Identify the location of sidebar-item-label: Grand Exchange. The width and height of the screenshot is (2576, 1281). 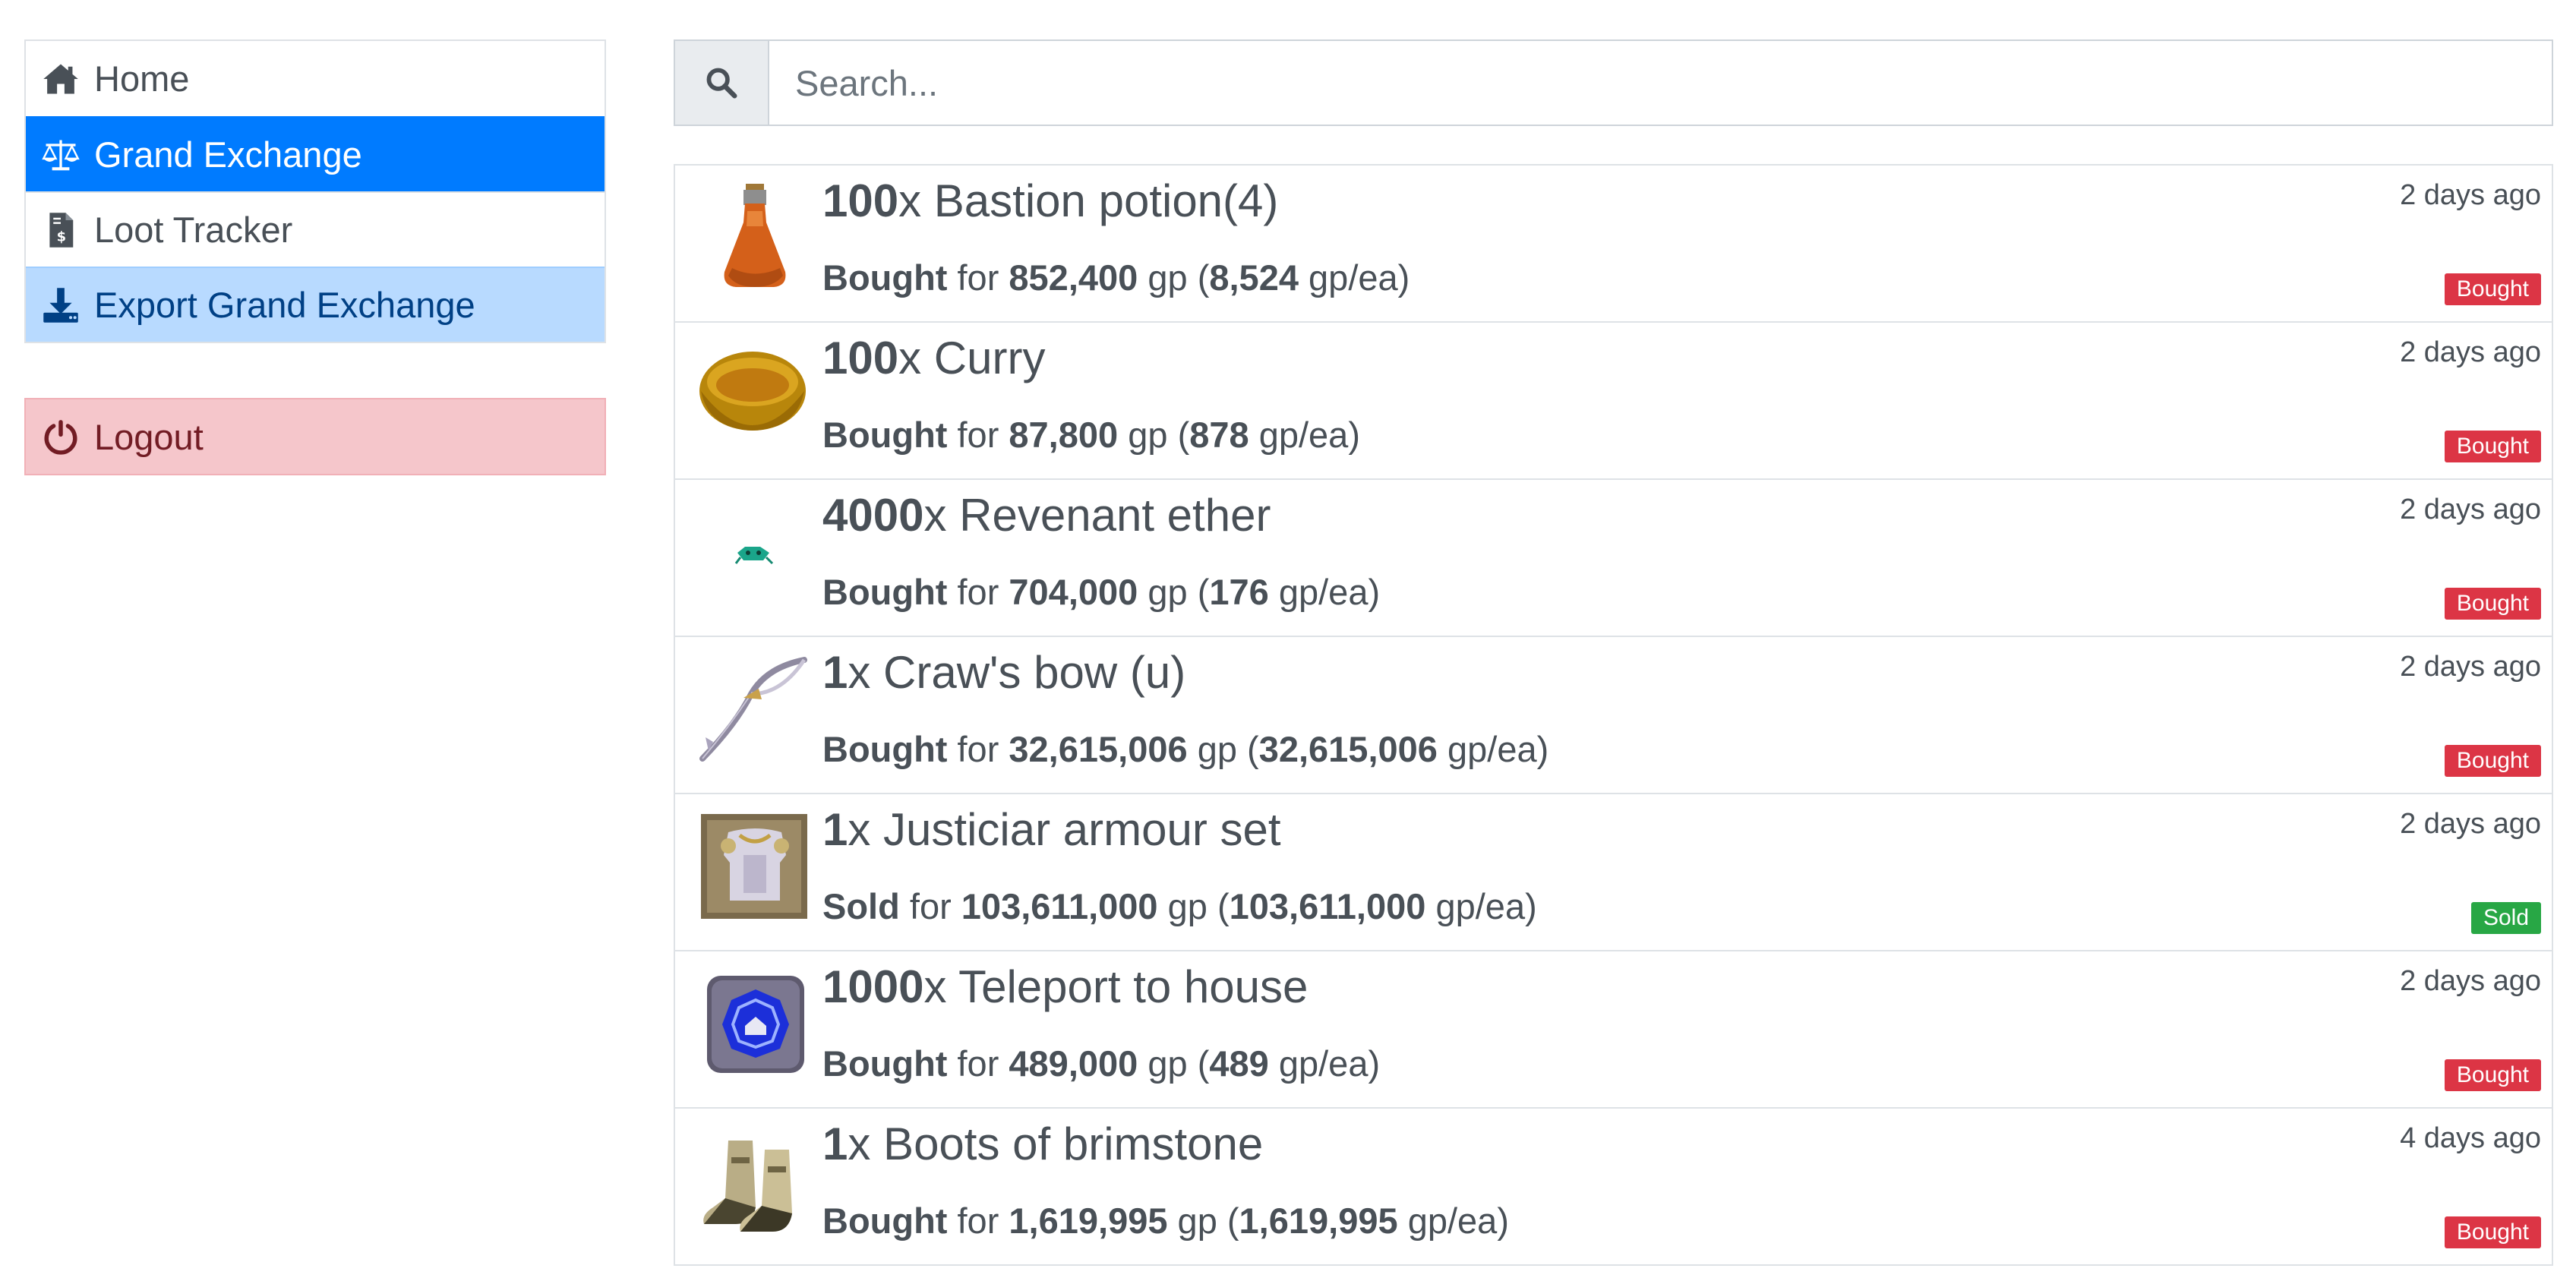
(228, 154).